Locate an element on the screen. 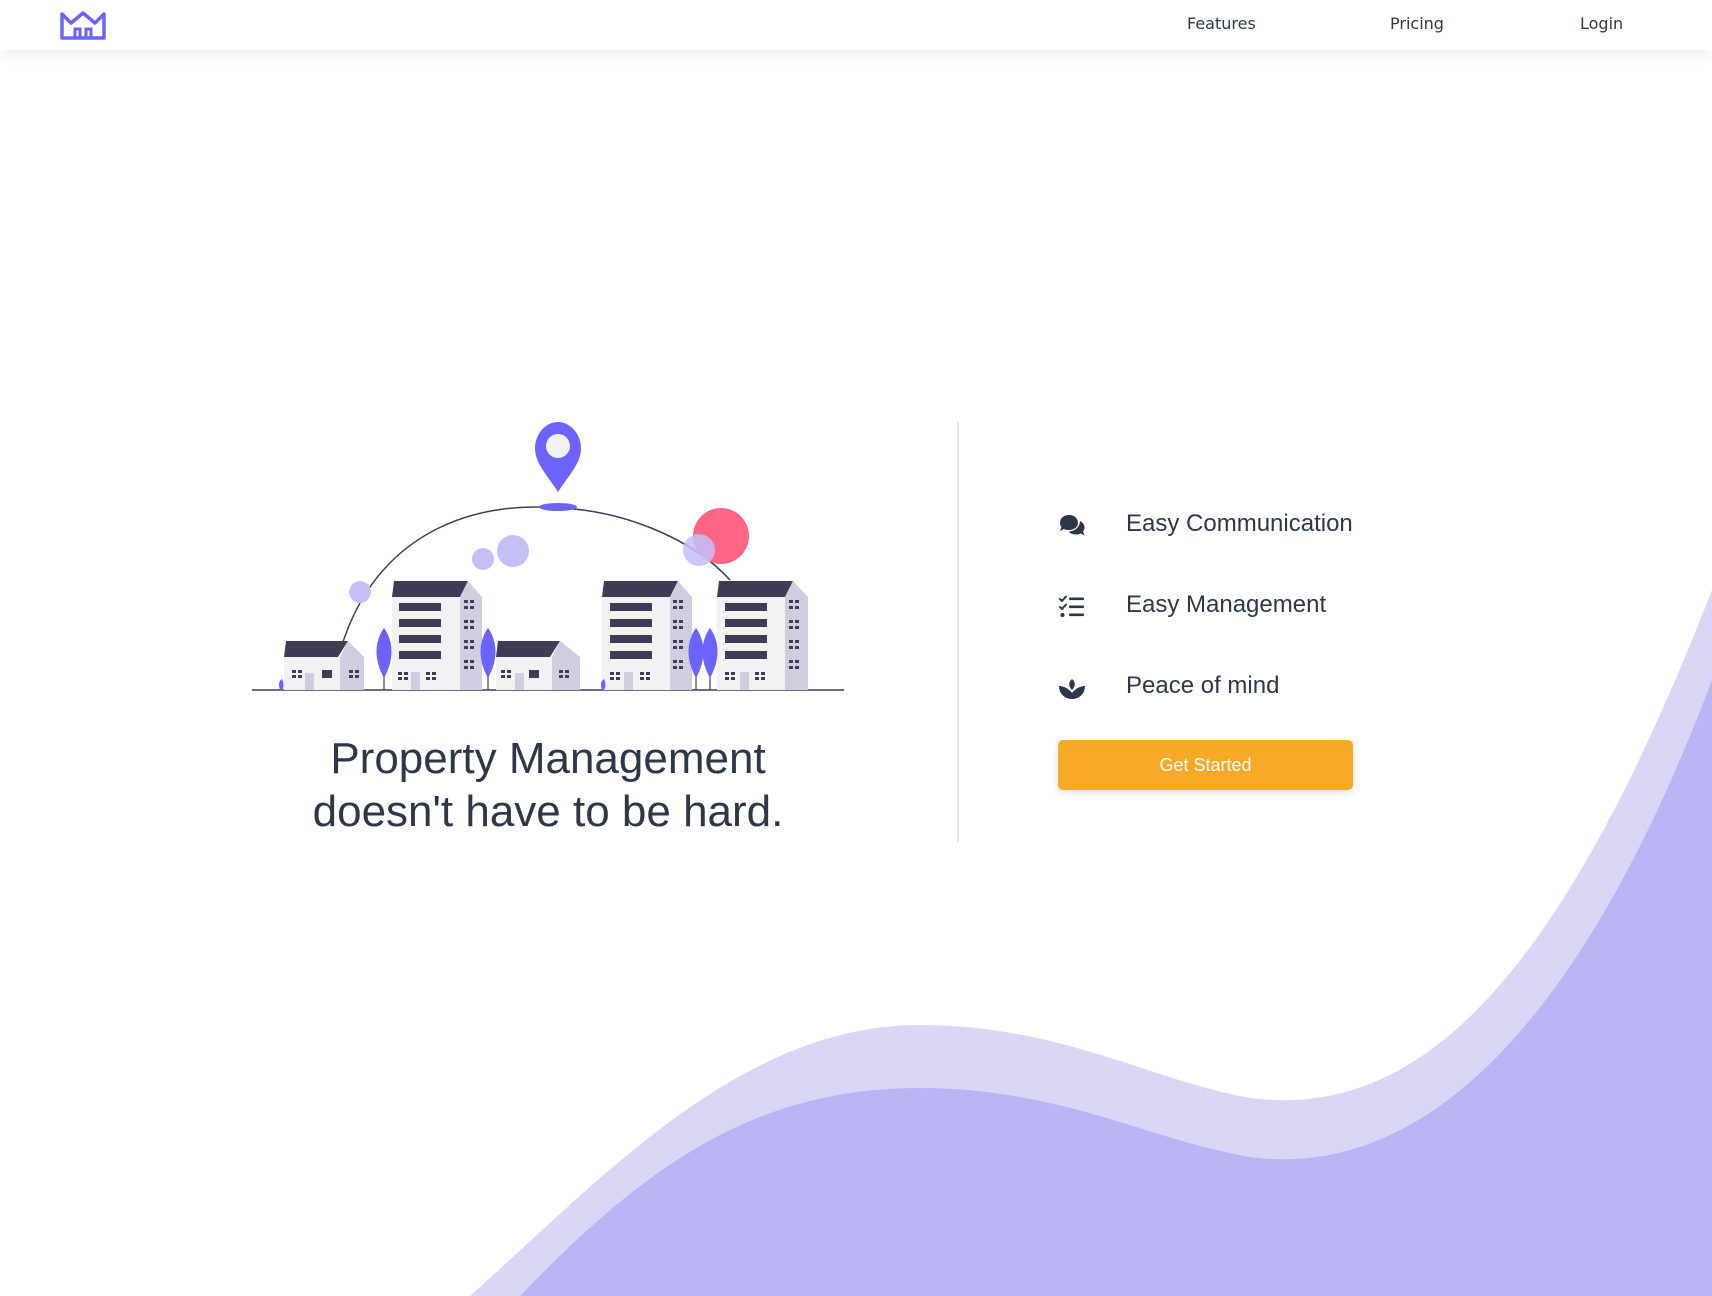 The image size is (1712, 1296). hero-headline-line2: doesn't have to be hard. is located at coordinates (548, 811).